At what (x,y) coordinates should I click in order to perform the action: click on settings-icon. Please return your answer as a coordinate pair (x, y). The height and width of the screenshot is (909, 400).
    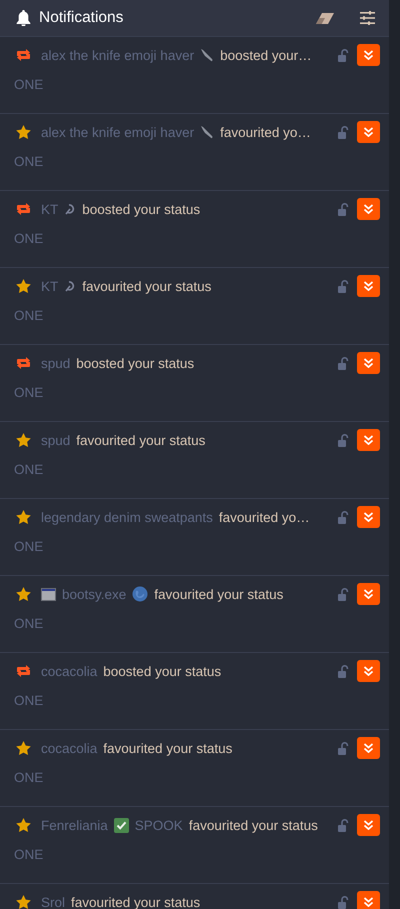
    Looking at the image, I should click on (367, 18).